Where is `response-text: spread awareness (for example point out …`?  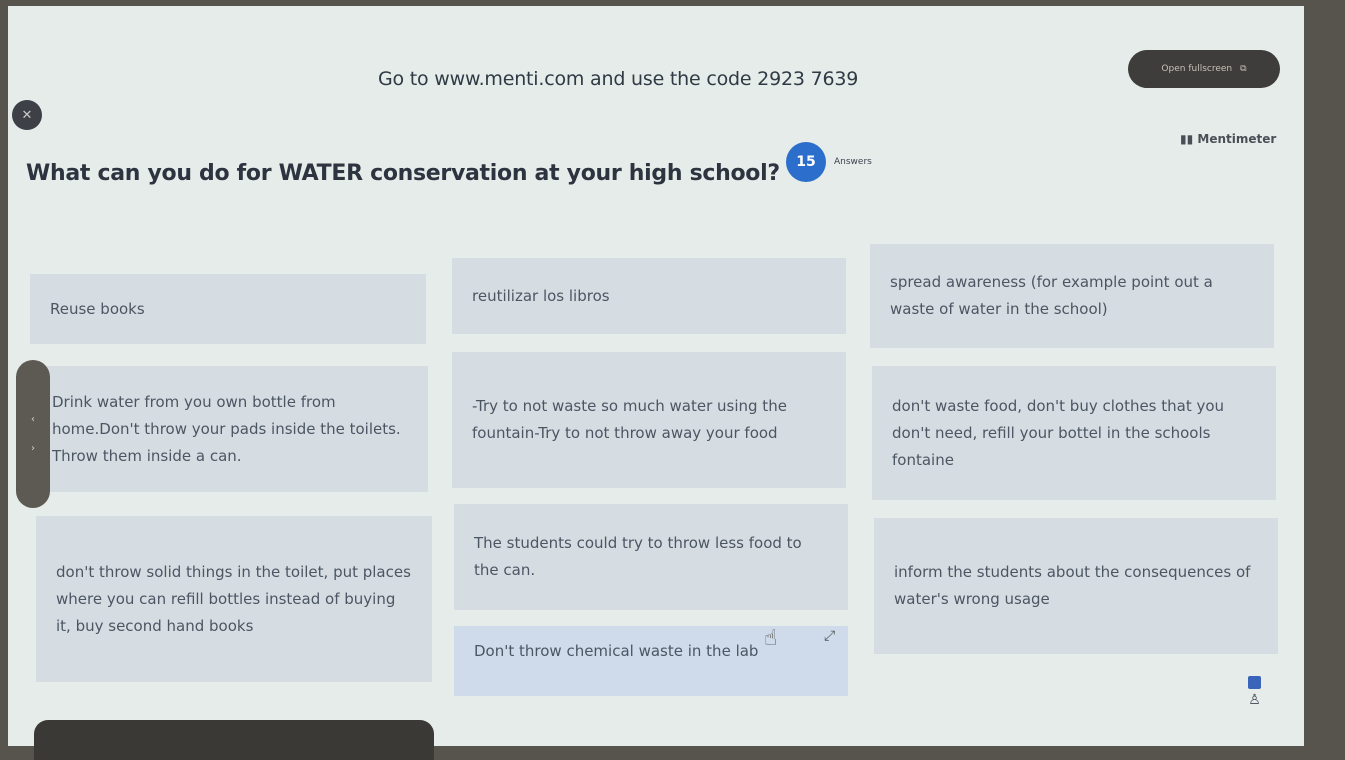 response-text: spread awareness (for example point out … is located at coordinates (1051, 295).